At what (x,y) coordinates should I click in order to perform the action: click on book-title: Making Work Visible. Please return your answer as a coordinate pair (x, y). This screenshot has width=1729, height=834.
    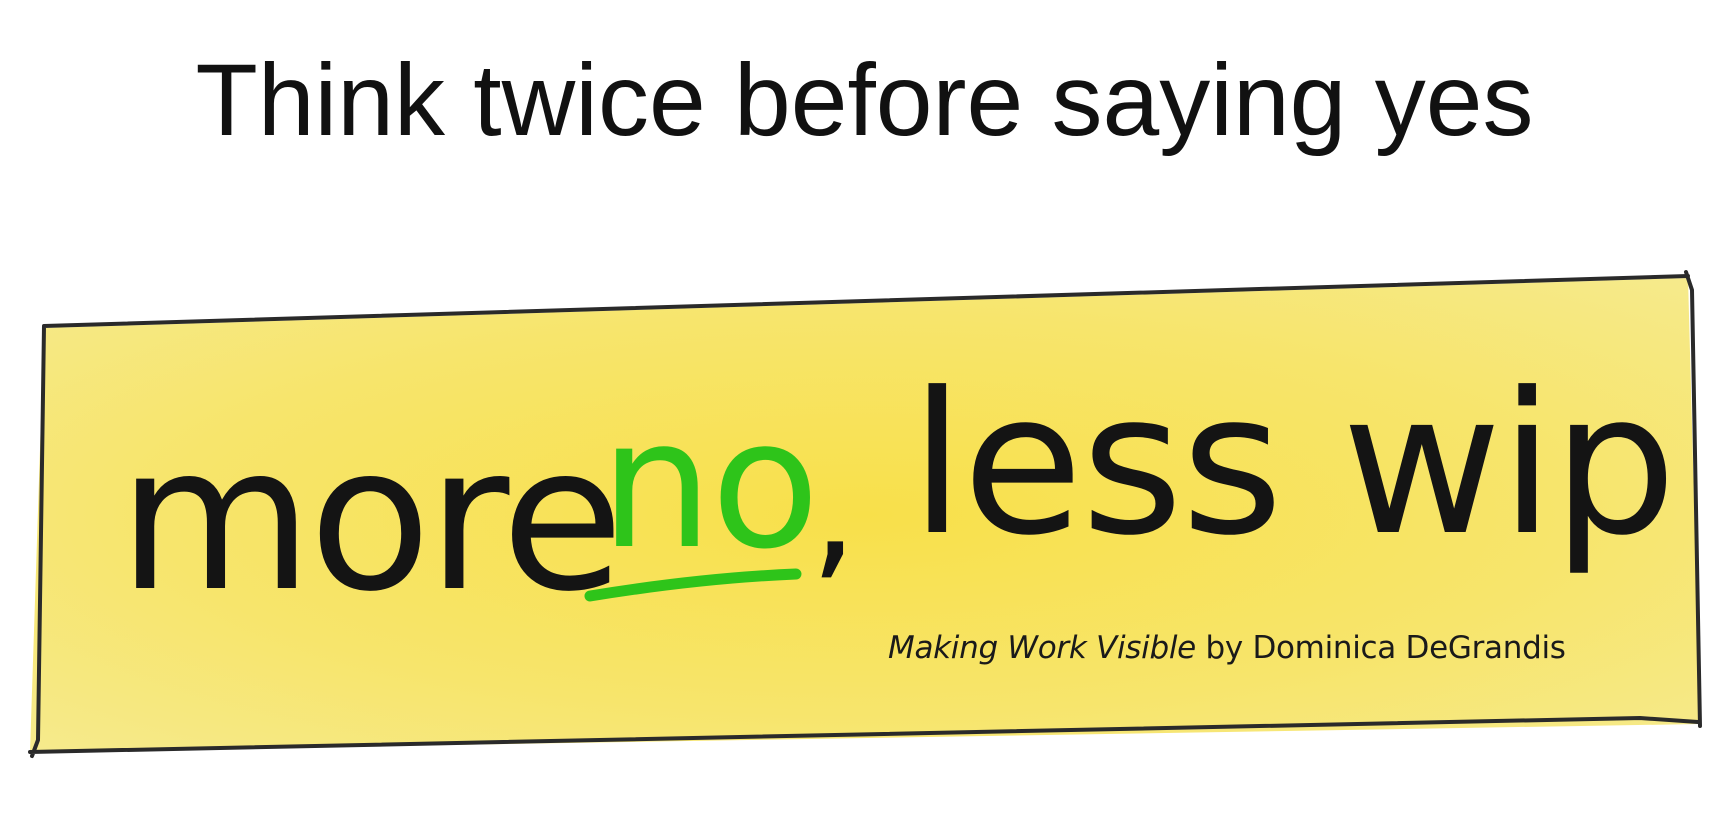
    Looking at the image, I should click on (1042, 648).